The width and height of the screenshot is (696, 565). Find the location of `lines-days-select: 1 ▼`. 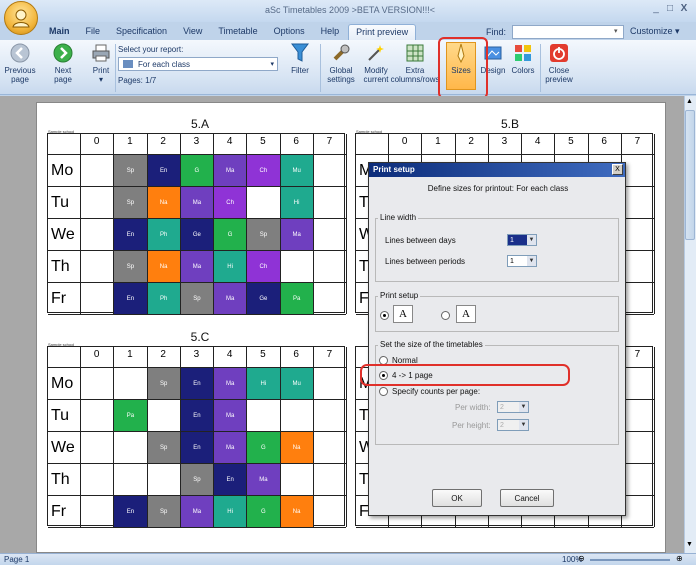

lines-days-select: 1 ▼ is located at coordinates (522, 240).